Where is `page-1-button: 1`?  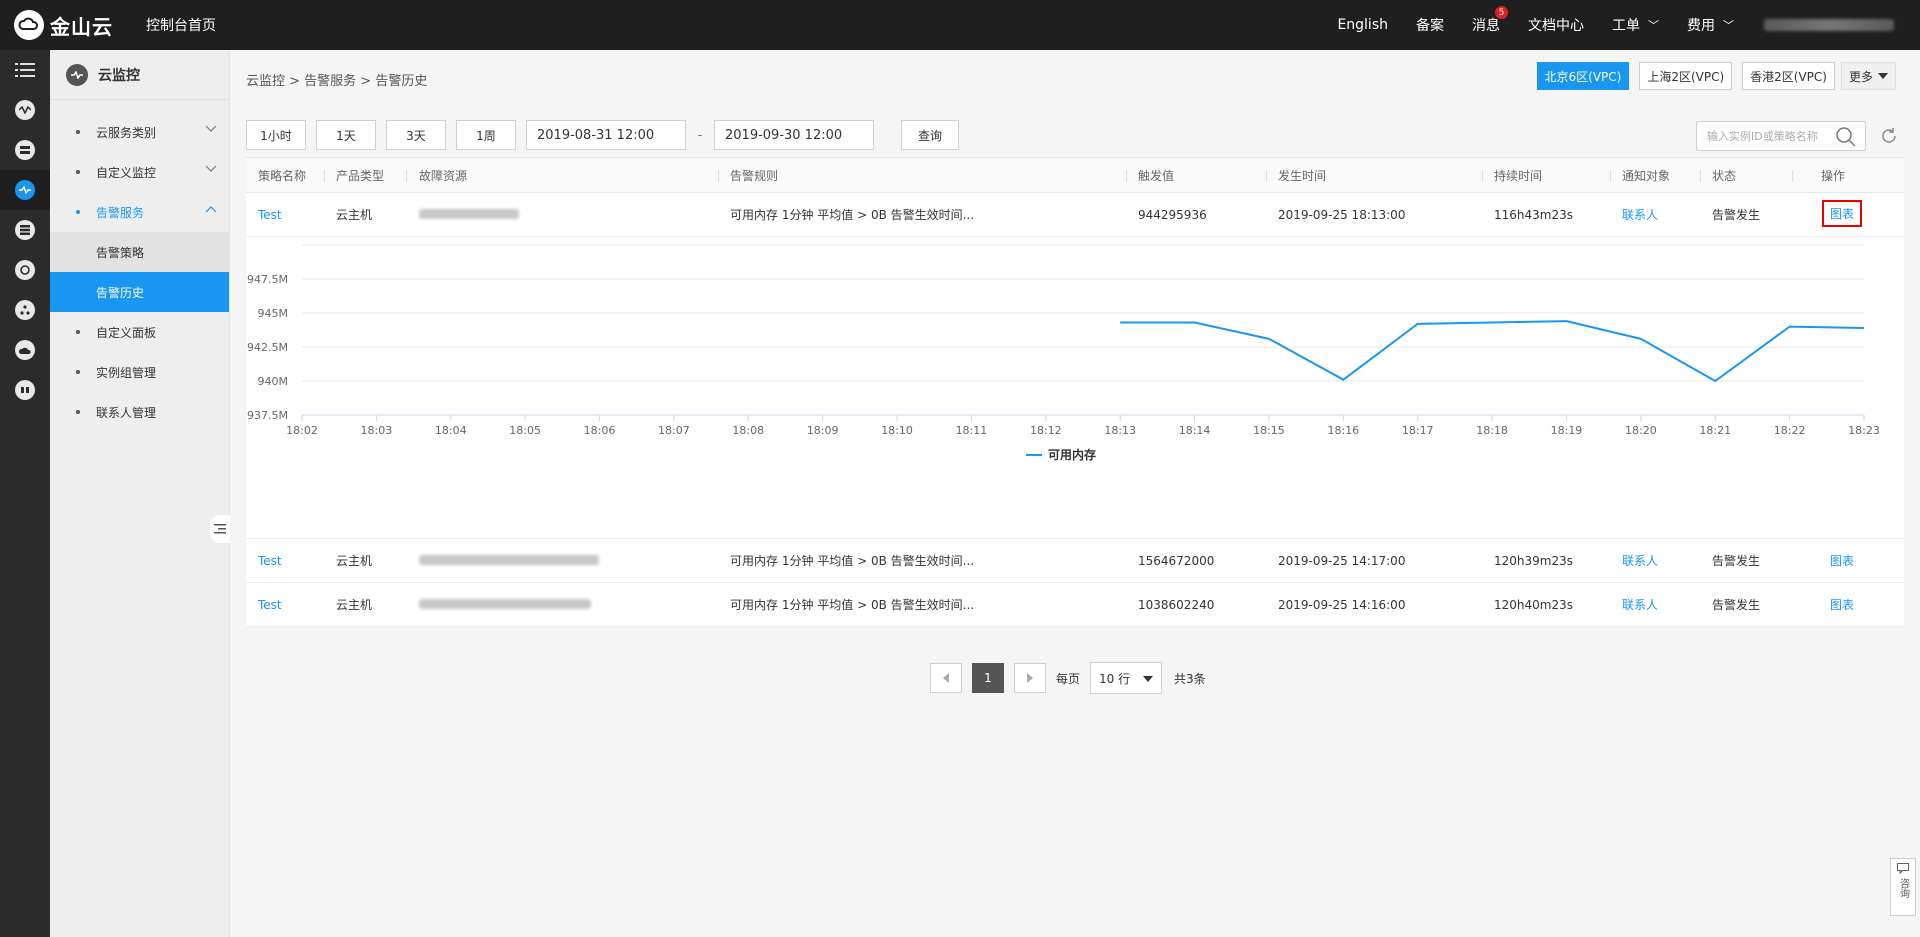 page-1-button: 1 is located at coordinates (988, 678).